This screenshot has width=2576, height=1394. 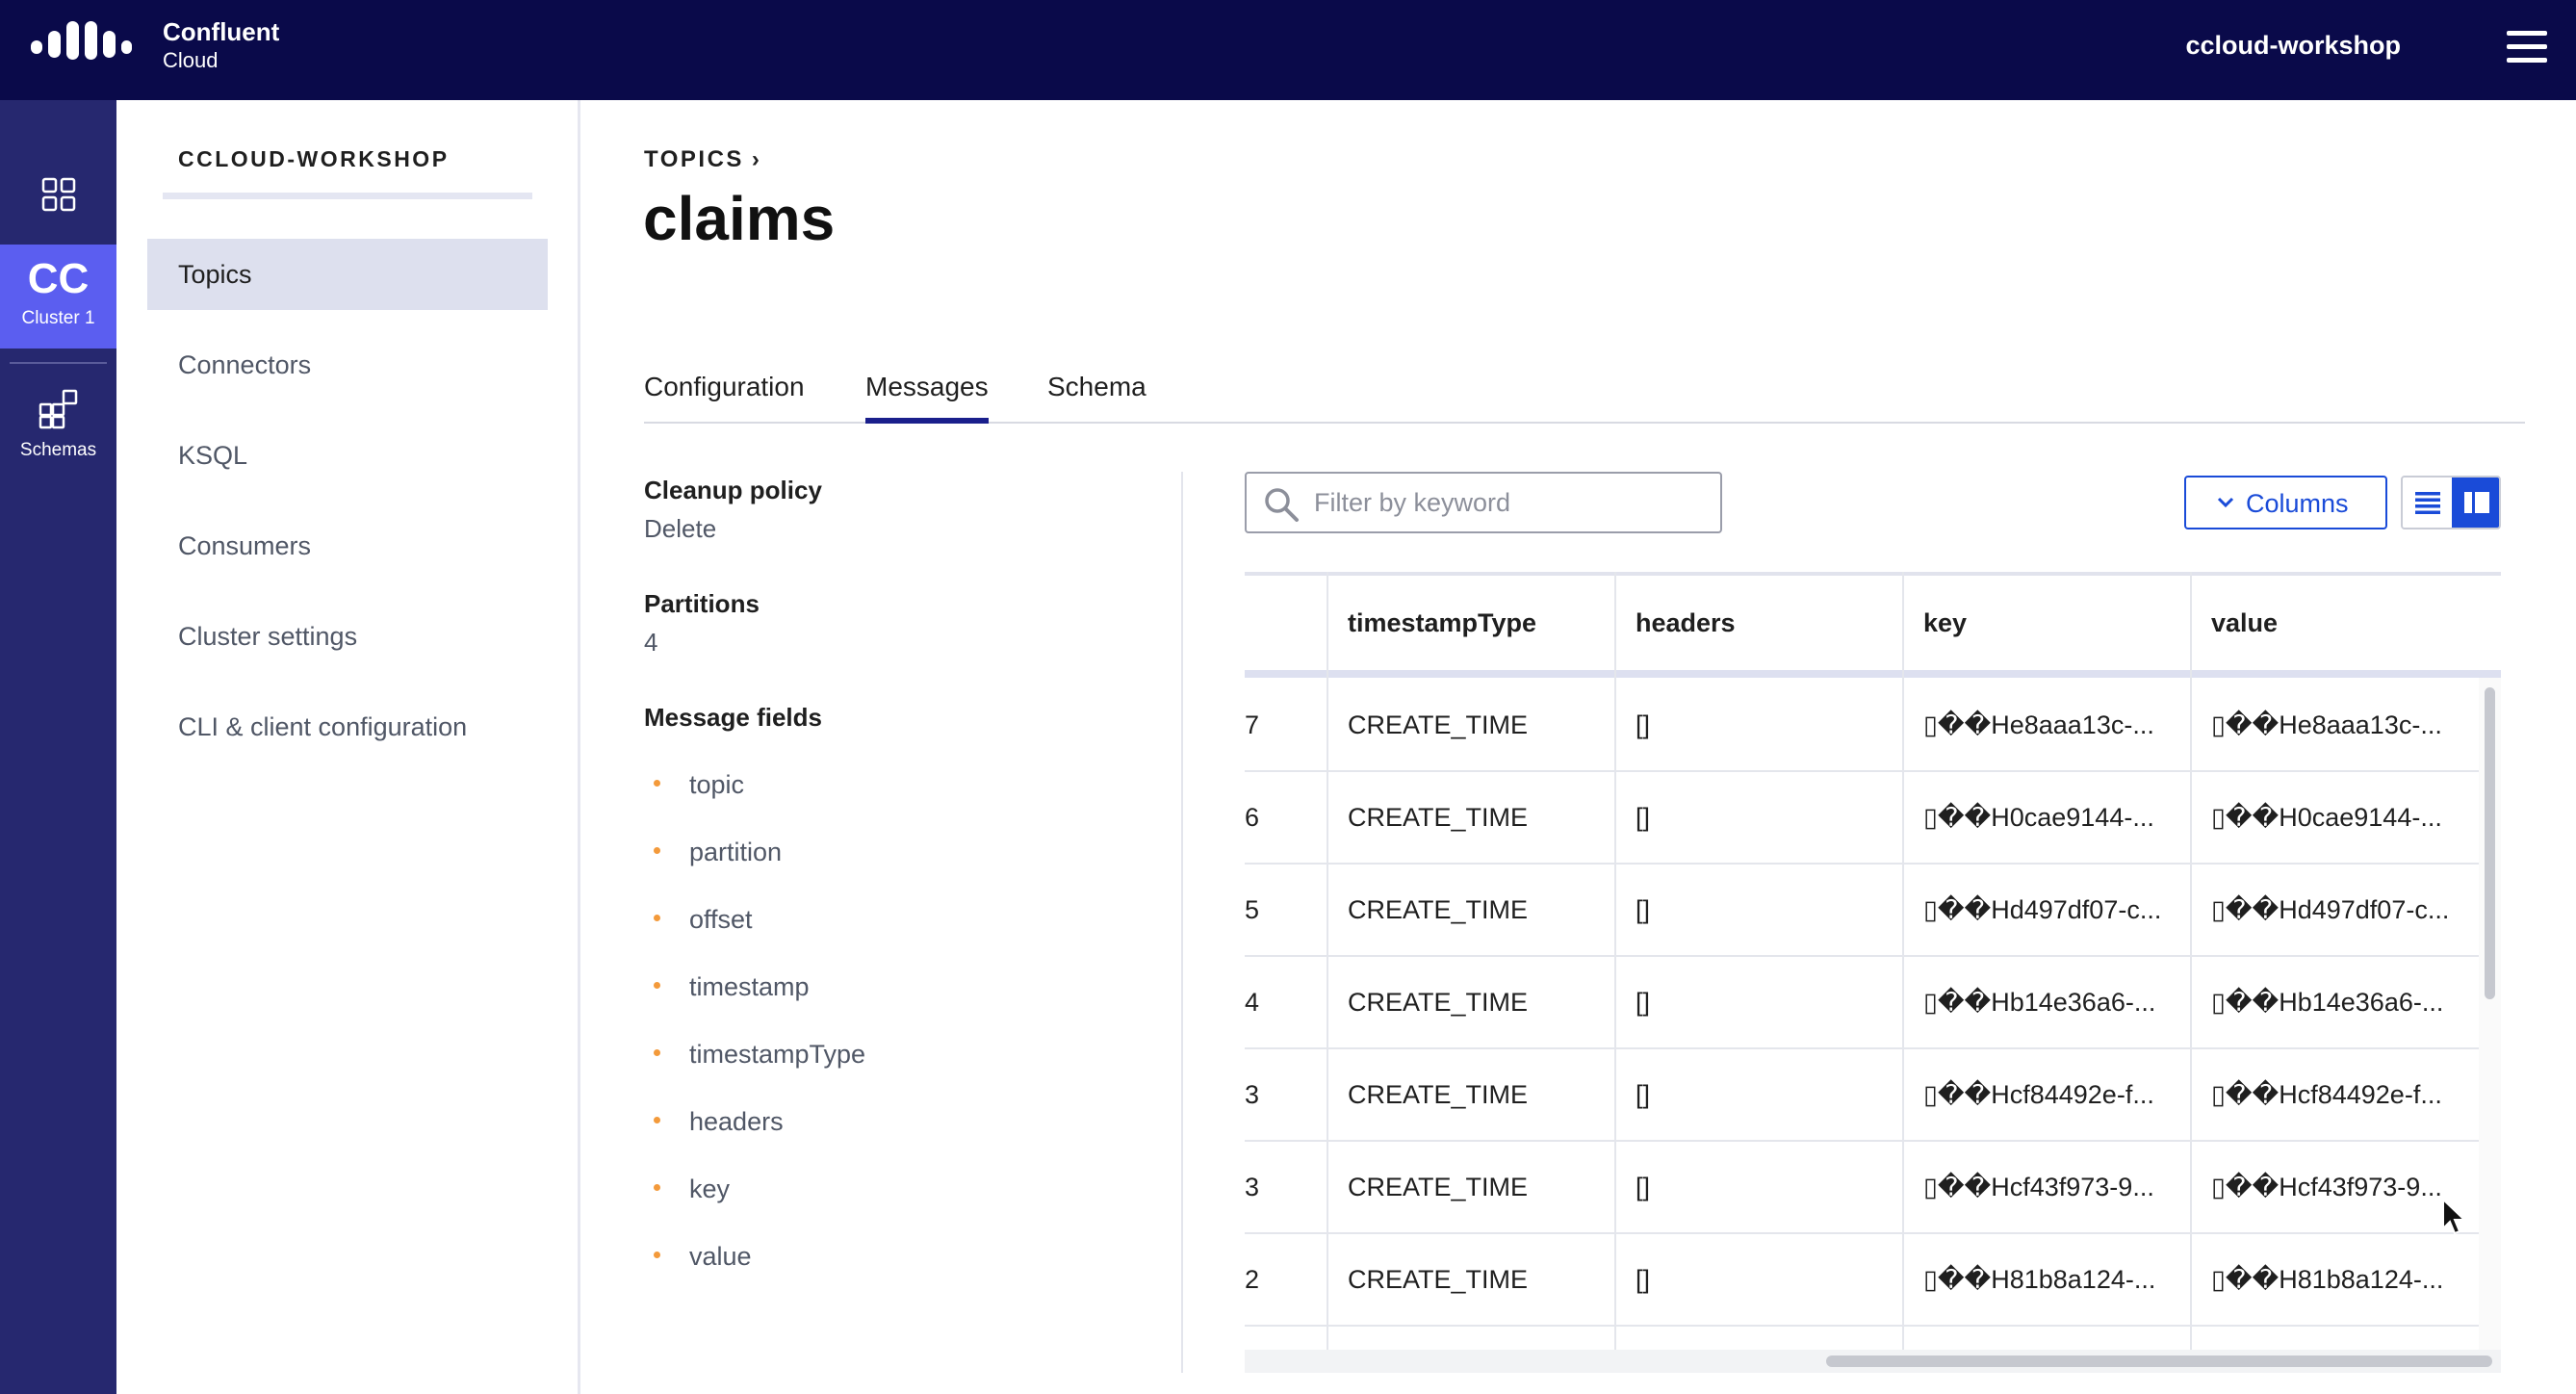 What do you see at coordinates (59, 278) in the screenshot?
I see `cluster-abbreviation: CC` at bounding box center [59, 278].